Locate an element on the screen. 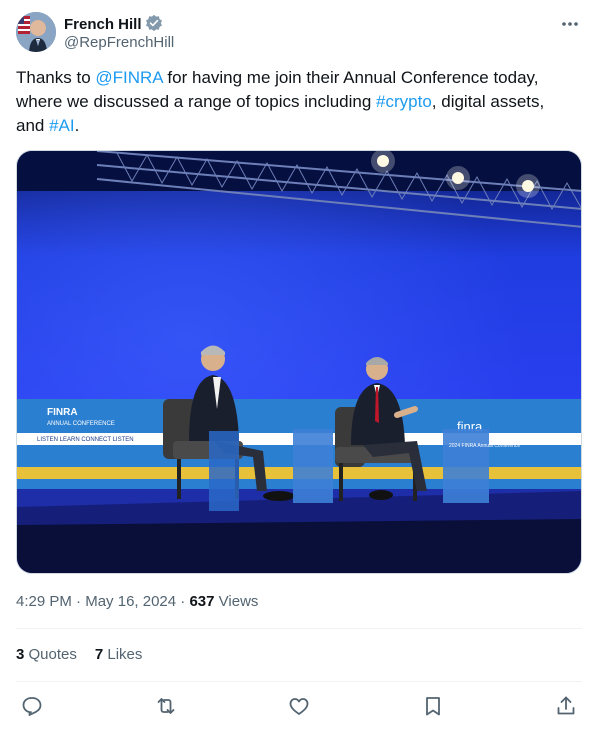 The image size is (598, 729). quotes-stat: 3 Quotes is located at coordinates (46, 654).